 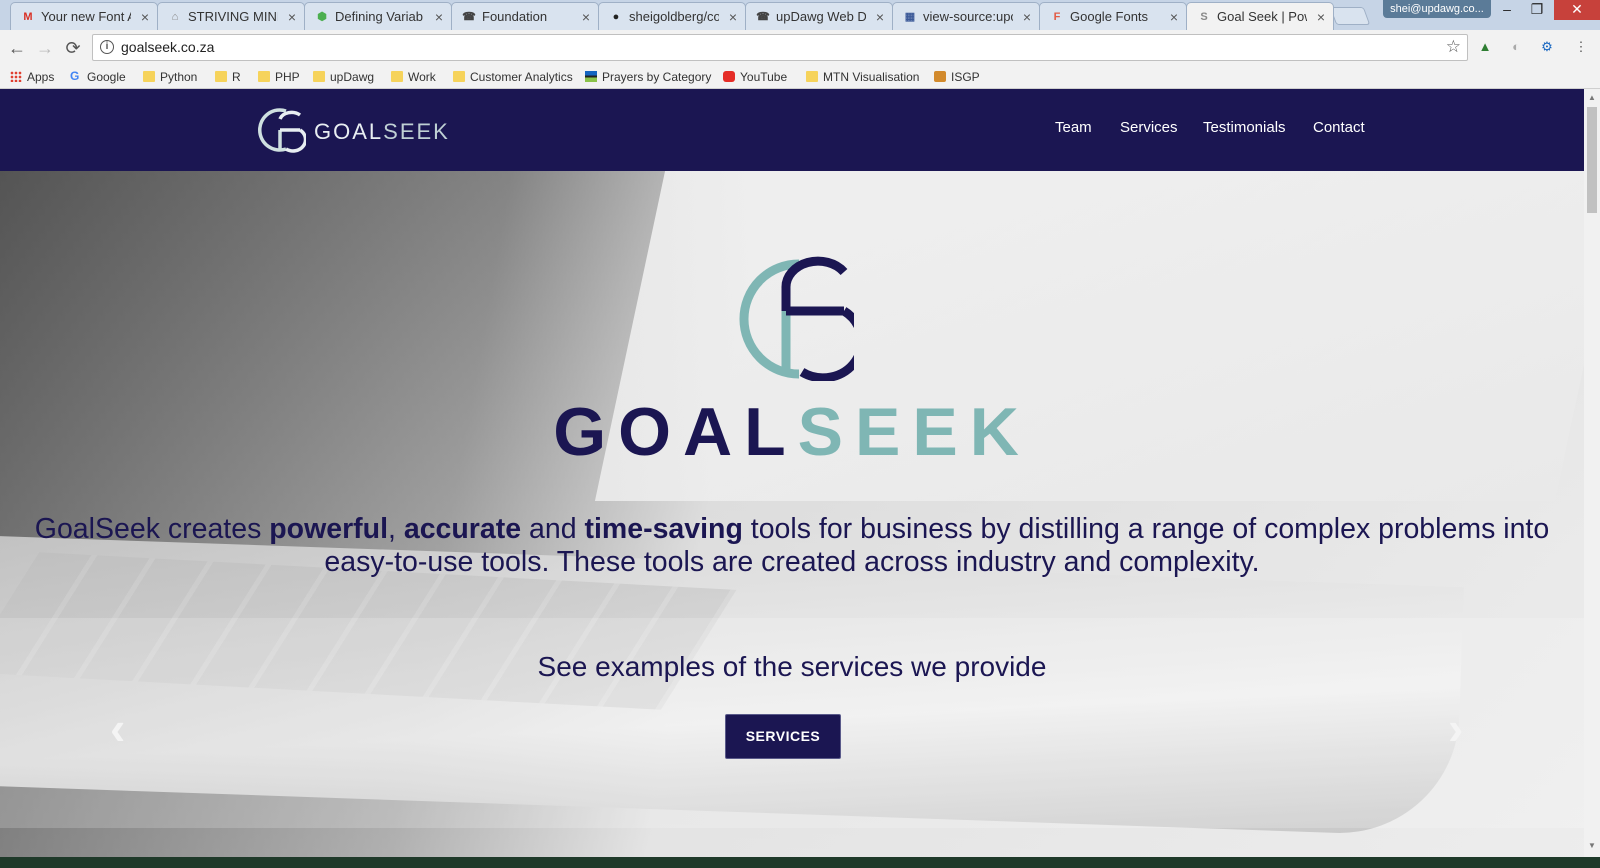 I want to click on scrollbar-thumb, so click(x=1592, y=160).